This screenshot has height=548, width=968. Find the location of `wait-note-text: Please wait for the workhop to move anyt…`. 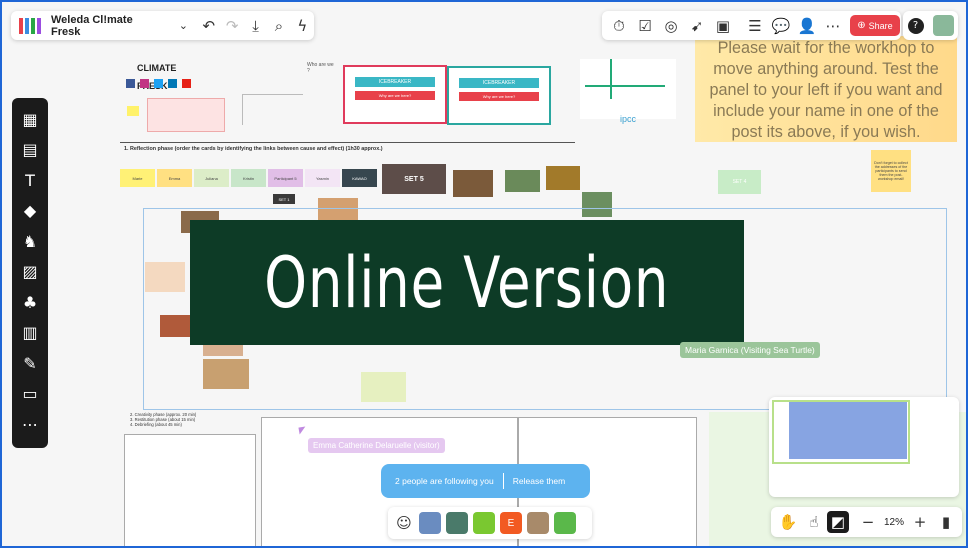

wait-note-text: Please wait for the workhop to move anyt… is located at coordinates (826, 90).